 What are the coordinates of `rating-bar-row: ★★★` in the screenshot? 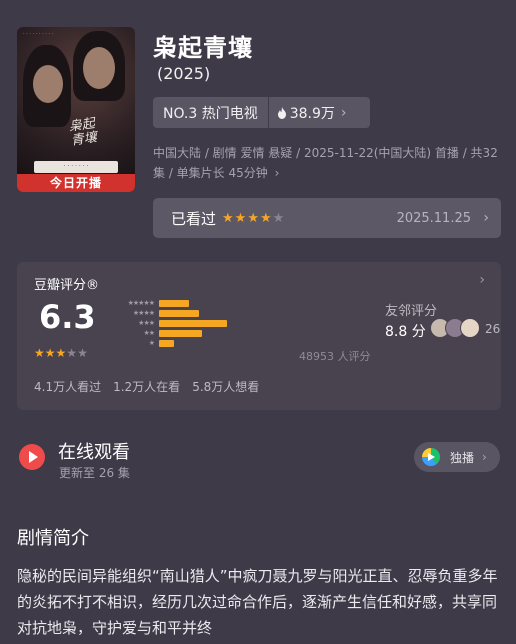 It's located at (168, 323).